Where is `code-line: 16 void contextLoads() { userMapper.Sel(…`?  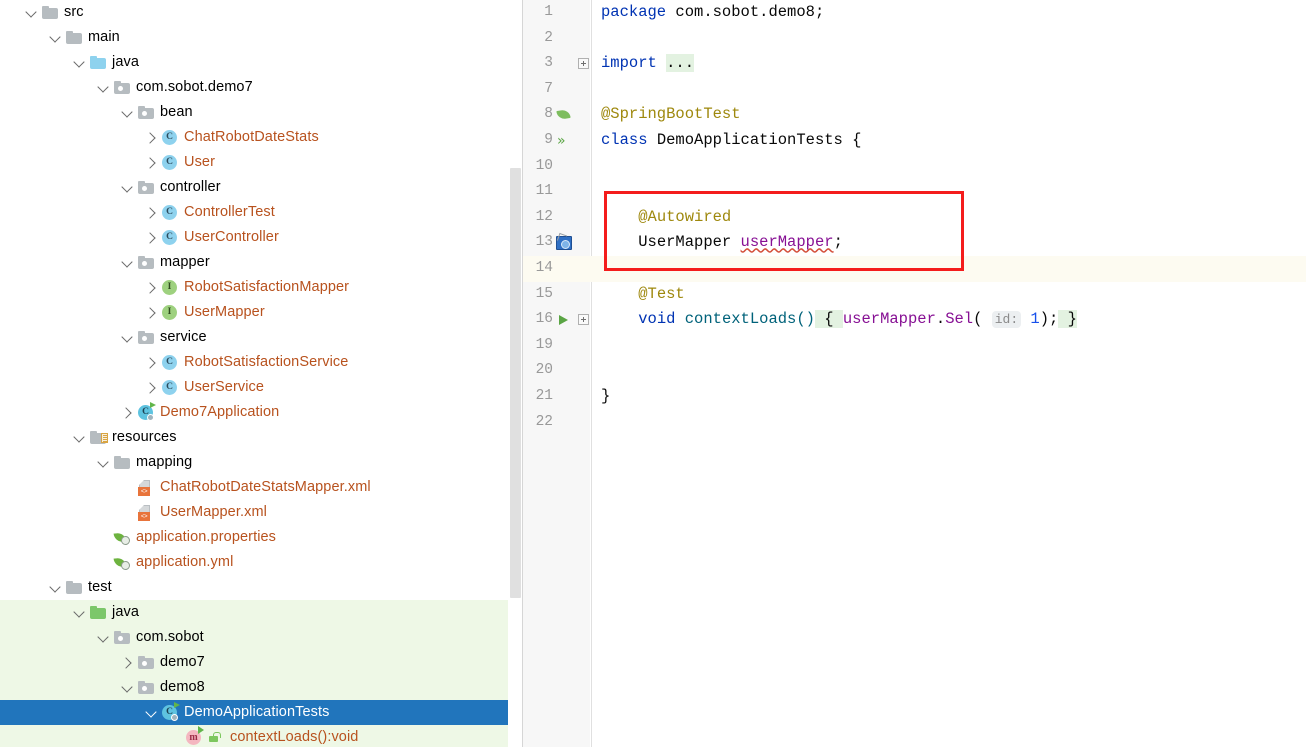
code-line: 16 void contextLoads() { userMapper.Sel(… is located at coordinates (914, 320).